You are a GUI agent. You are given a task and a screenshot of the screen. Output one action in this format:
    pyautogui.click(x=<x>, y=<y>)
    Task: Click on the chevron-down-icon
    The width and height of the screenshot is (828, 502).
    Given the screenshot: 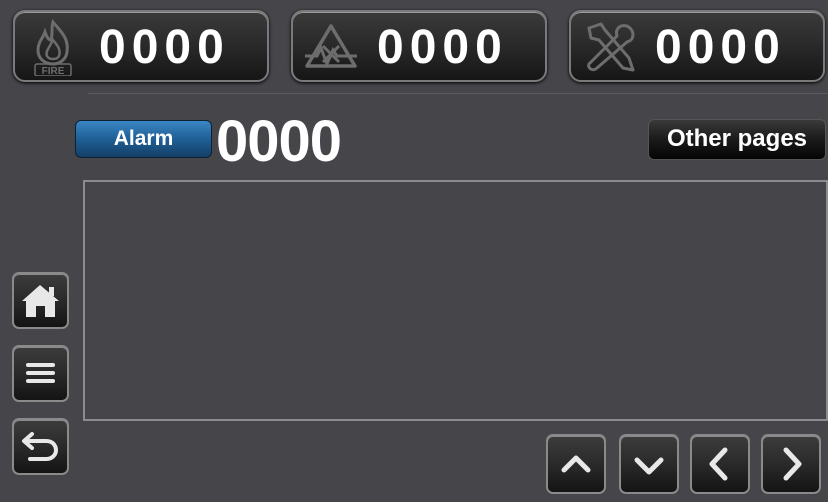 What is the action you would take?
    pyautogui.click(x=649, y=466)
    